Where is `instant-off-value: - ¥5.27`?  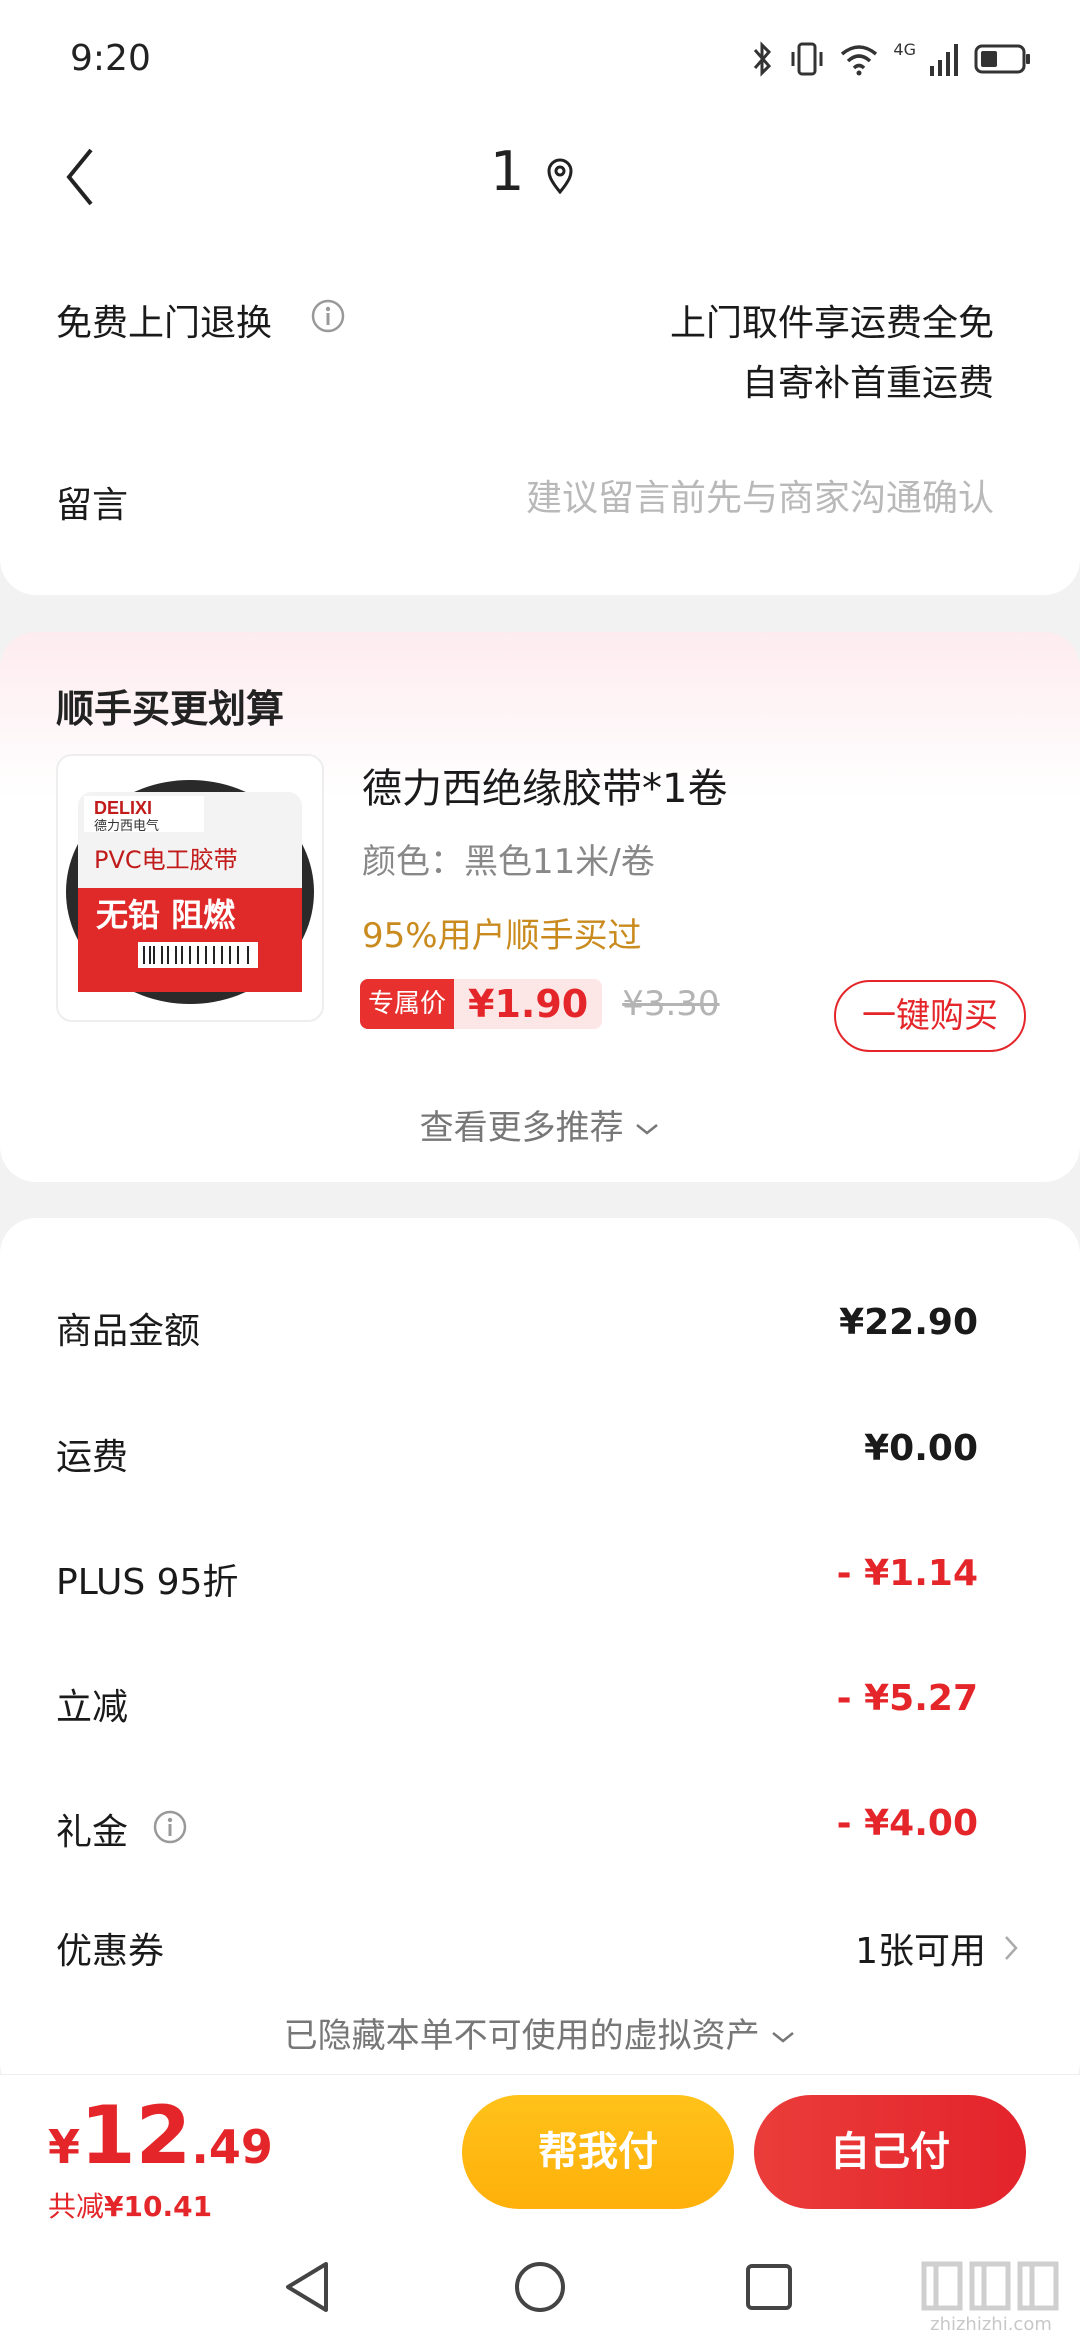
instant-off-value: - ¥5.27 is located at coordinates (907, 1698).